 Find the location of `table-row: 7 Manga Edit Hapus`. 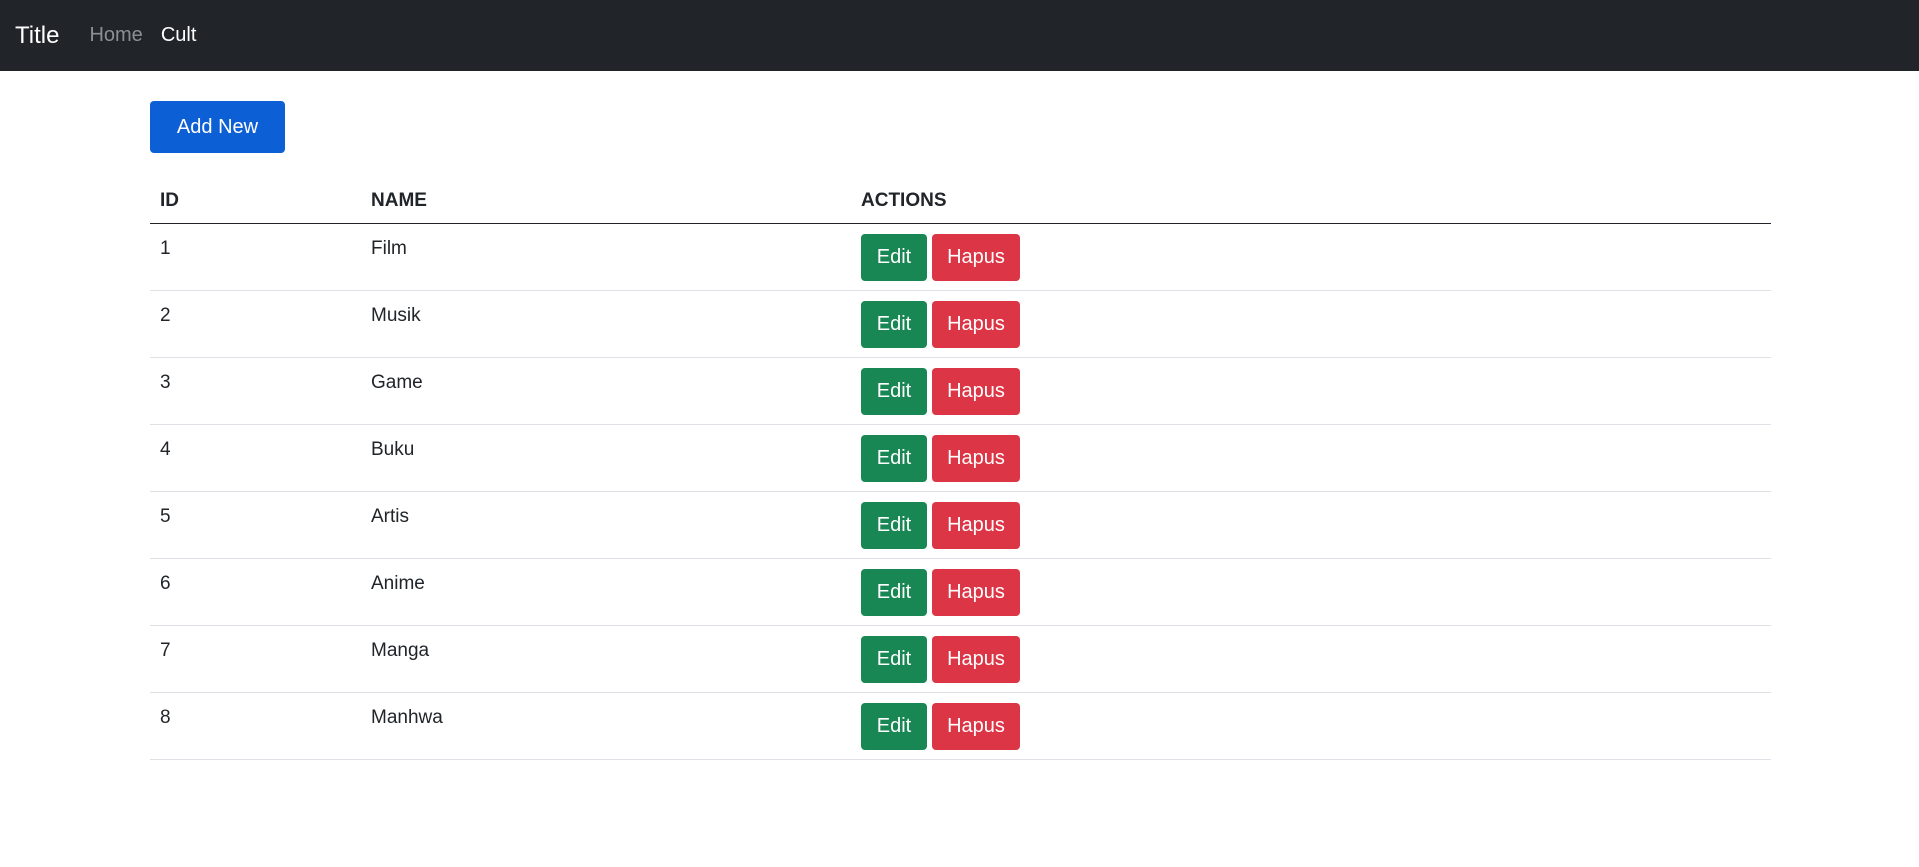

table-row: 7 Manga Edit Hapus is located at coordinates (960, 659).